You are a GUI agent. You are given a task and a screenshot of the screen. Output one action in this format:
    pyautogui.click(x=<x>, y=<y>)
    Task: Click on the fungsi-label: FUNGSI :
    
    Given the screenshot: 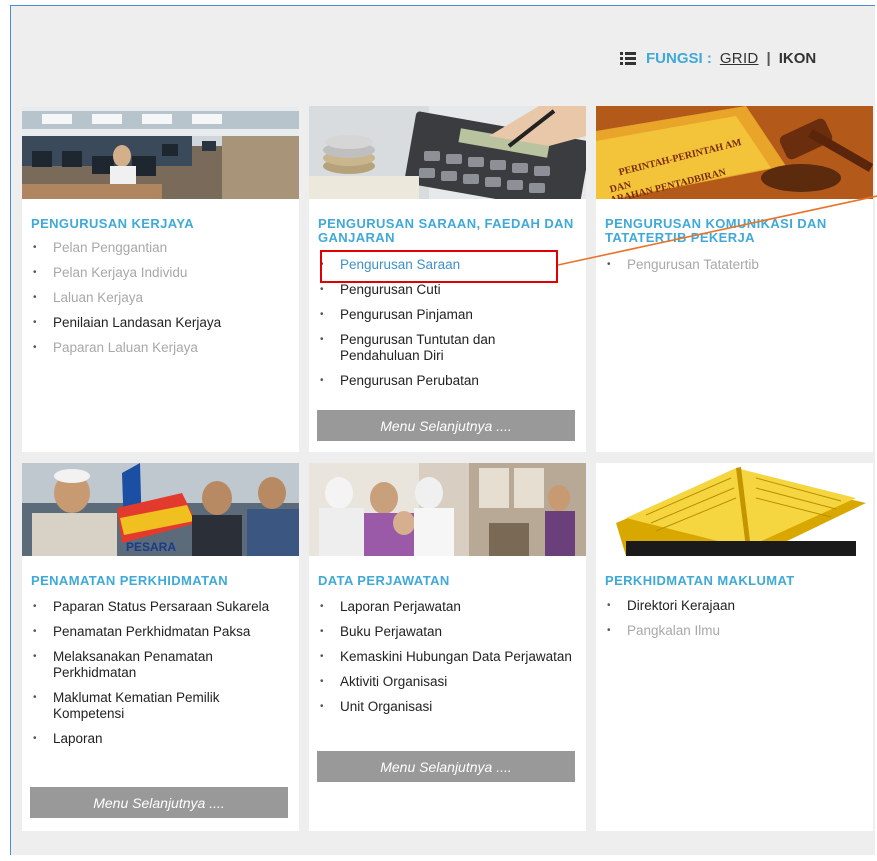 What is the action you would take?
    pyautogui.click(x=679, y=58)
    